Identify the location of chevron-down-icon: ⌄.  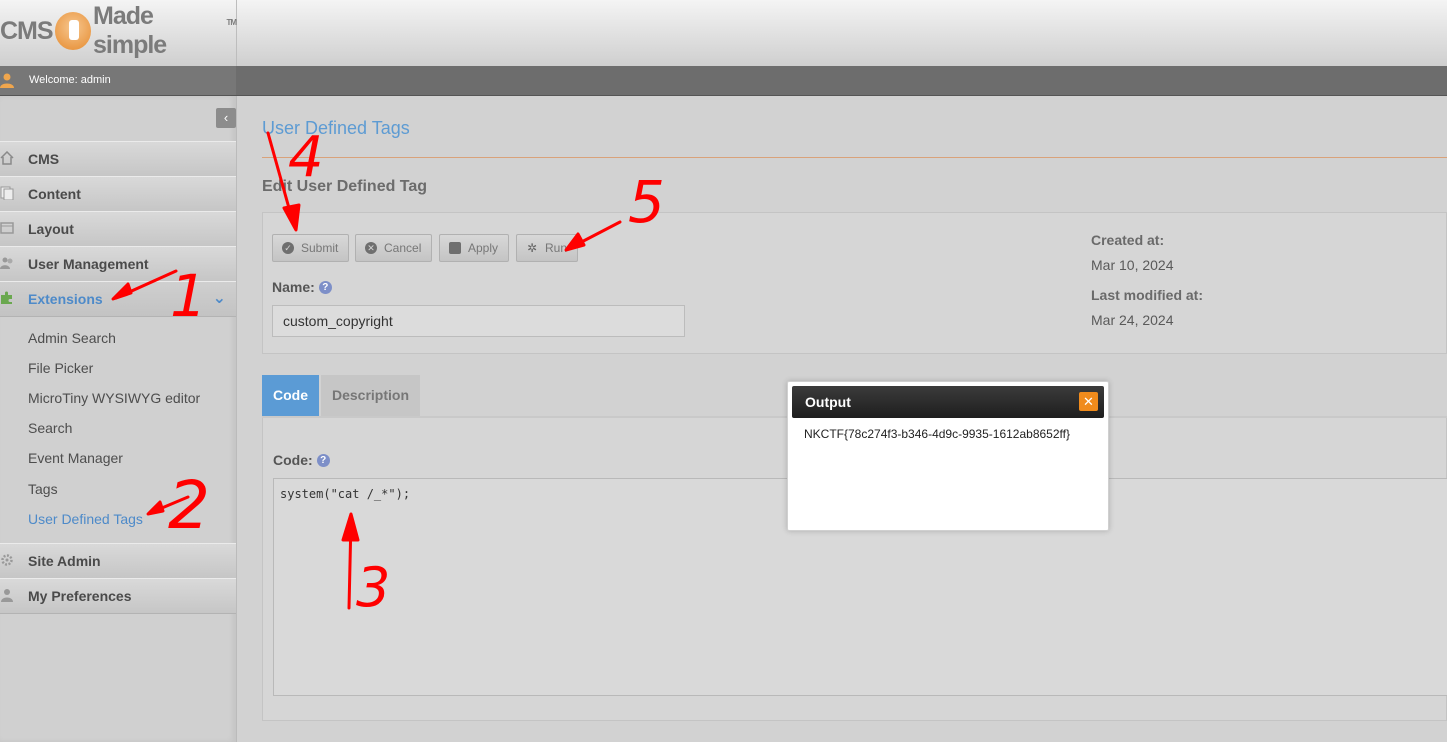
(219, 298).